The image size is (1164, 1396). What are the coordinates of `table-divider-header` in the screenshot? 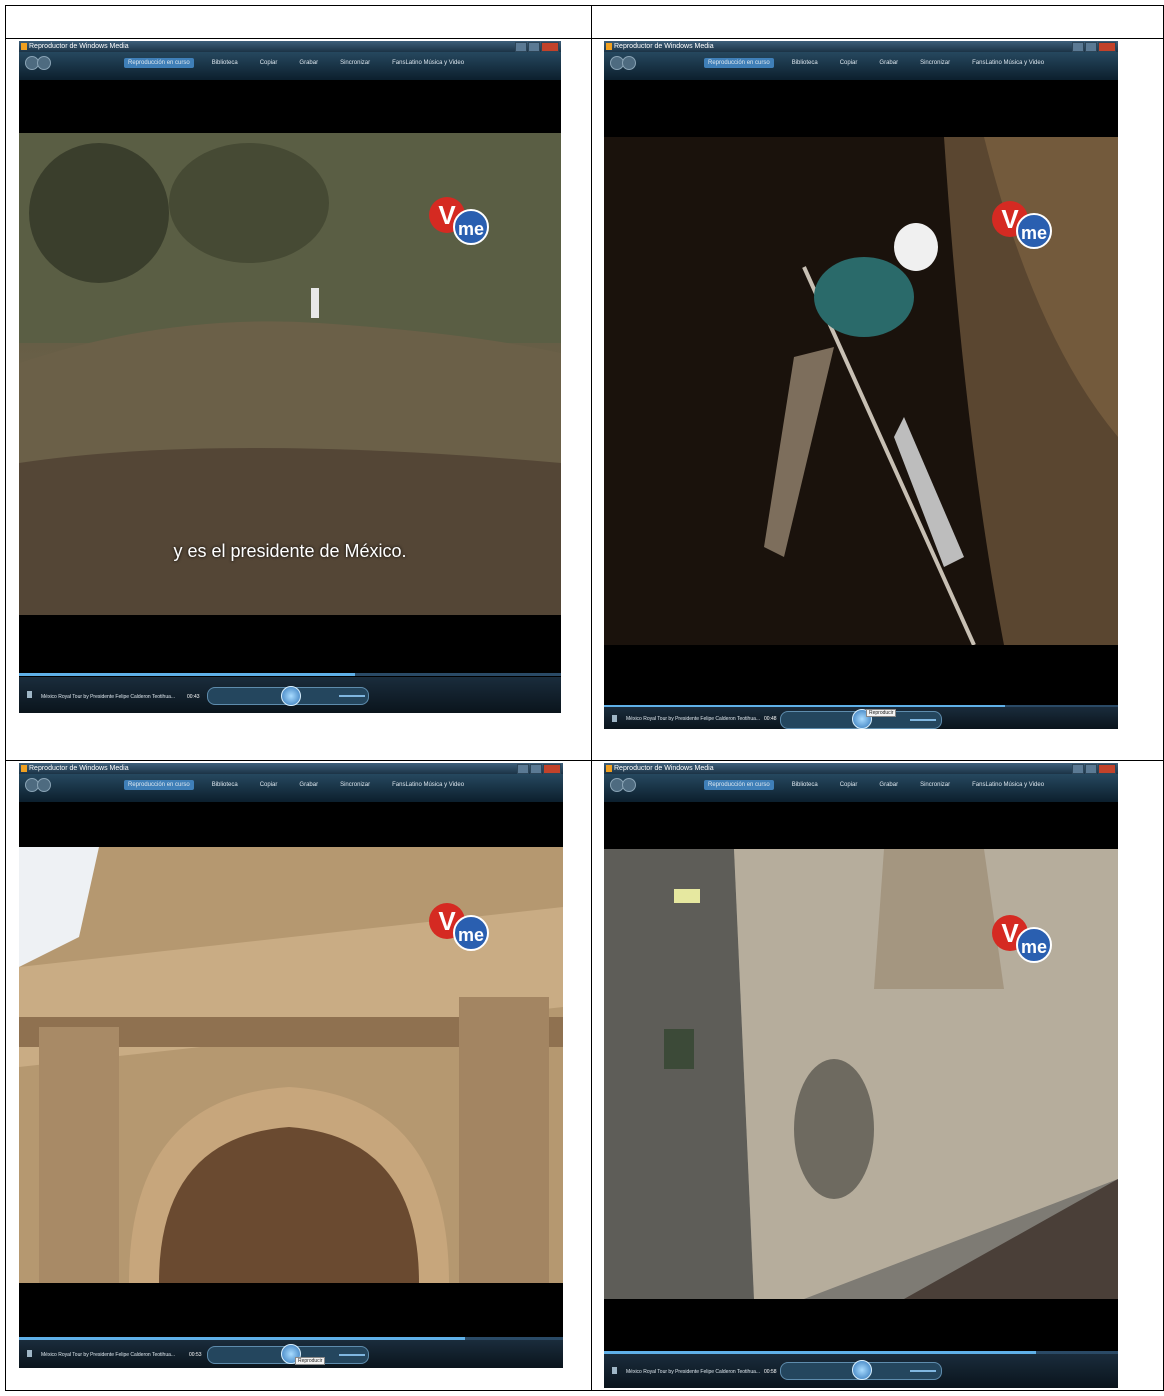 It's located at (584, 38).